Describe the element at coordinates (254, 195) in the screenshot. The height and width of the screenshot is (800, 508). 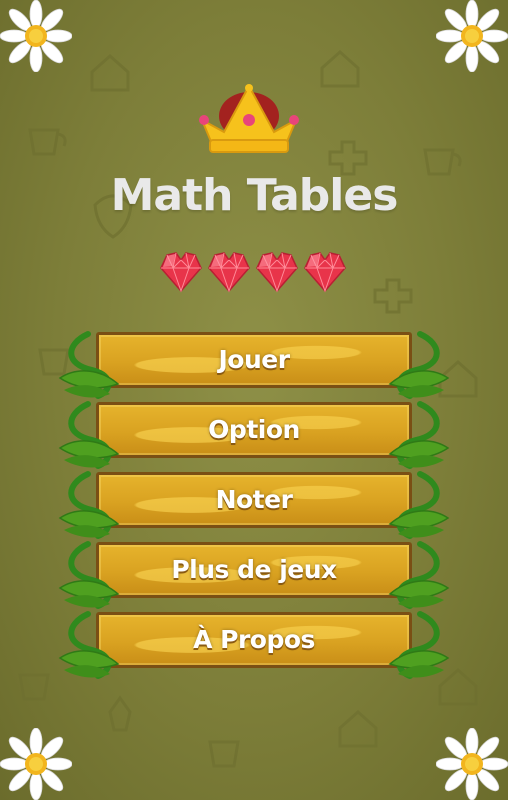
I see `app-title: Math Tables` at that location.